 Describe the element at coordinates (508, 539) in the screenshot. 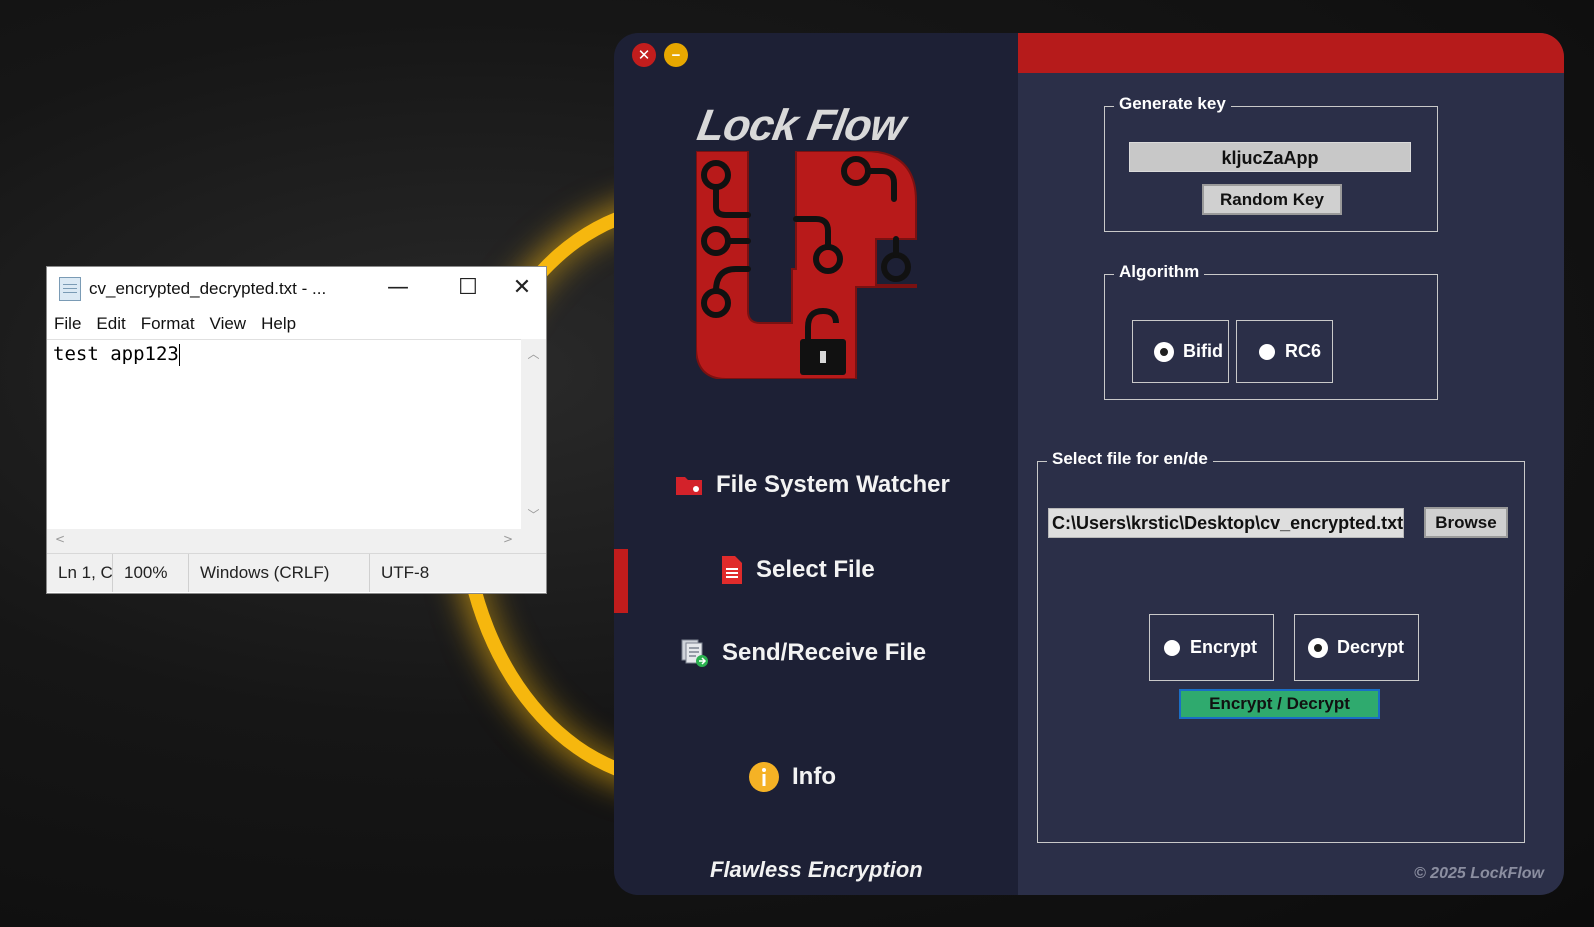

I see `scroll-right-icon: >` at that location.